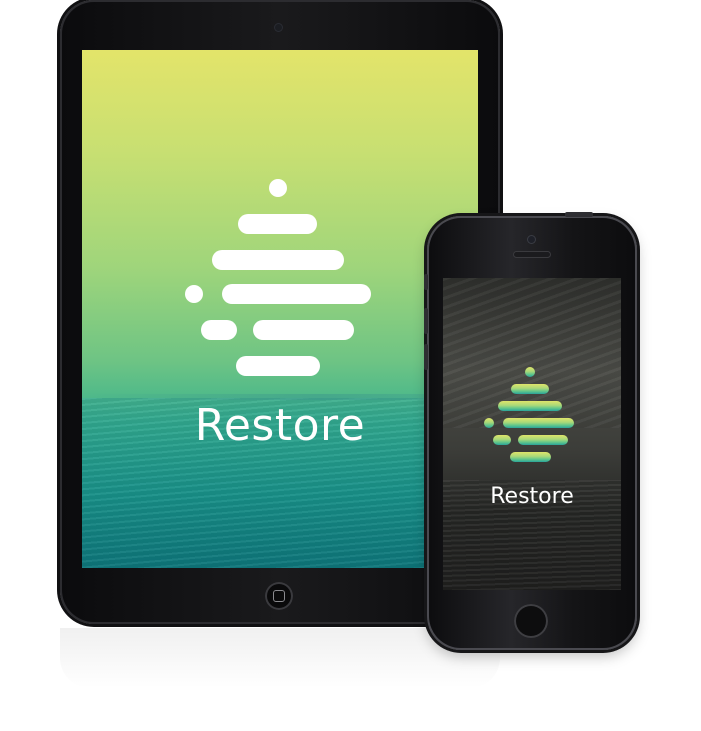 The image size is (701, 731). I want to click on volume-up-button, so click(426, 321).